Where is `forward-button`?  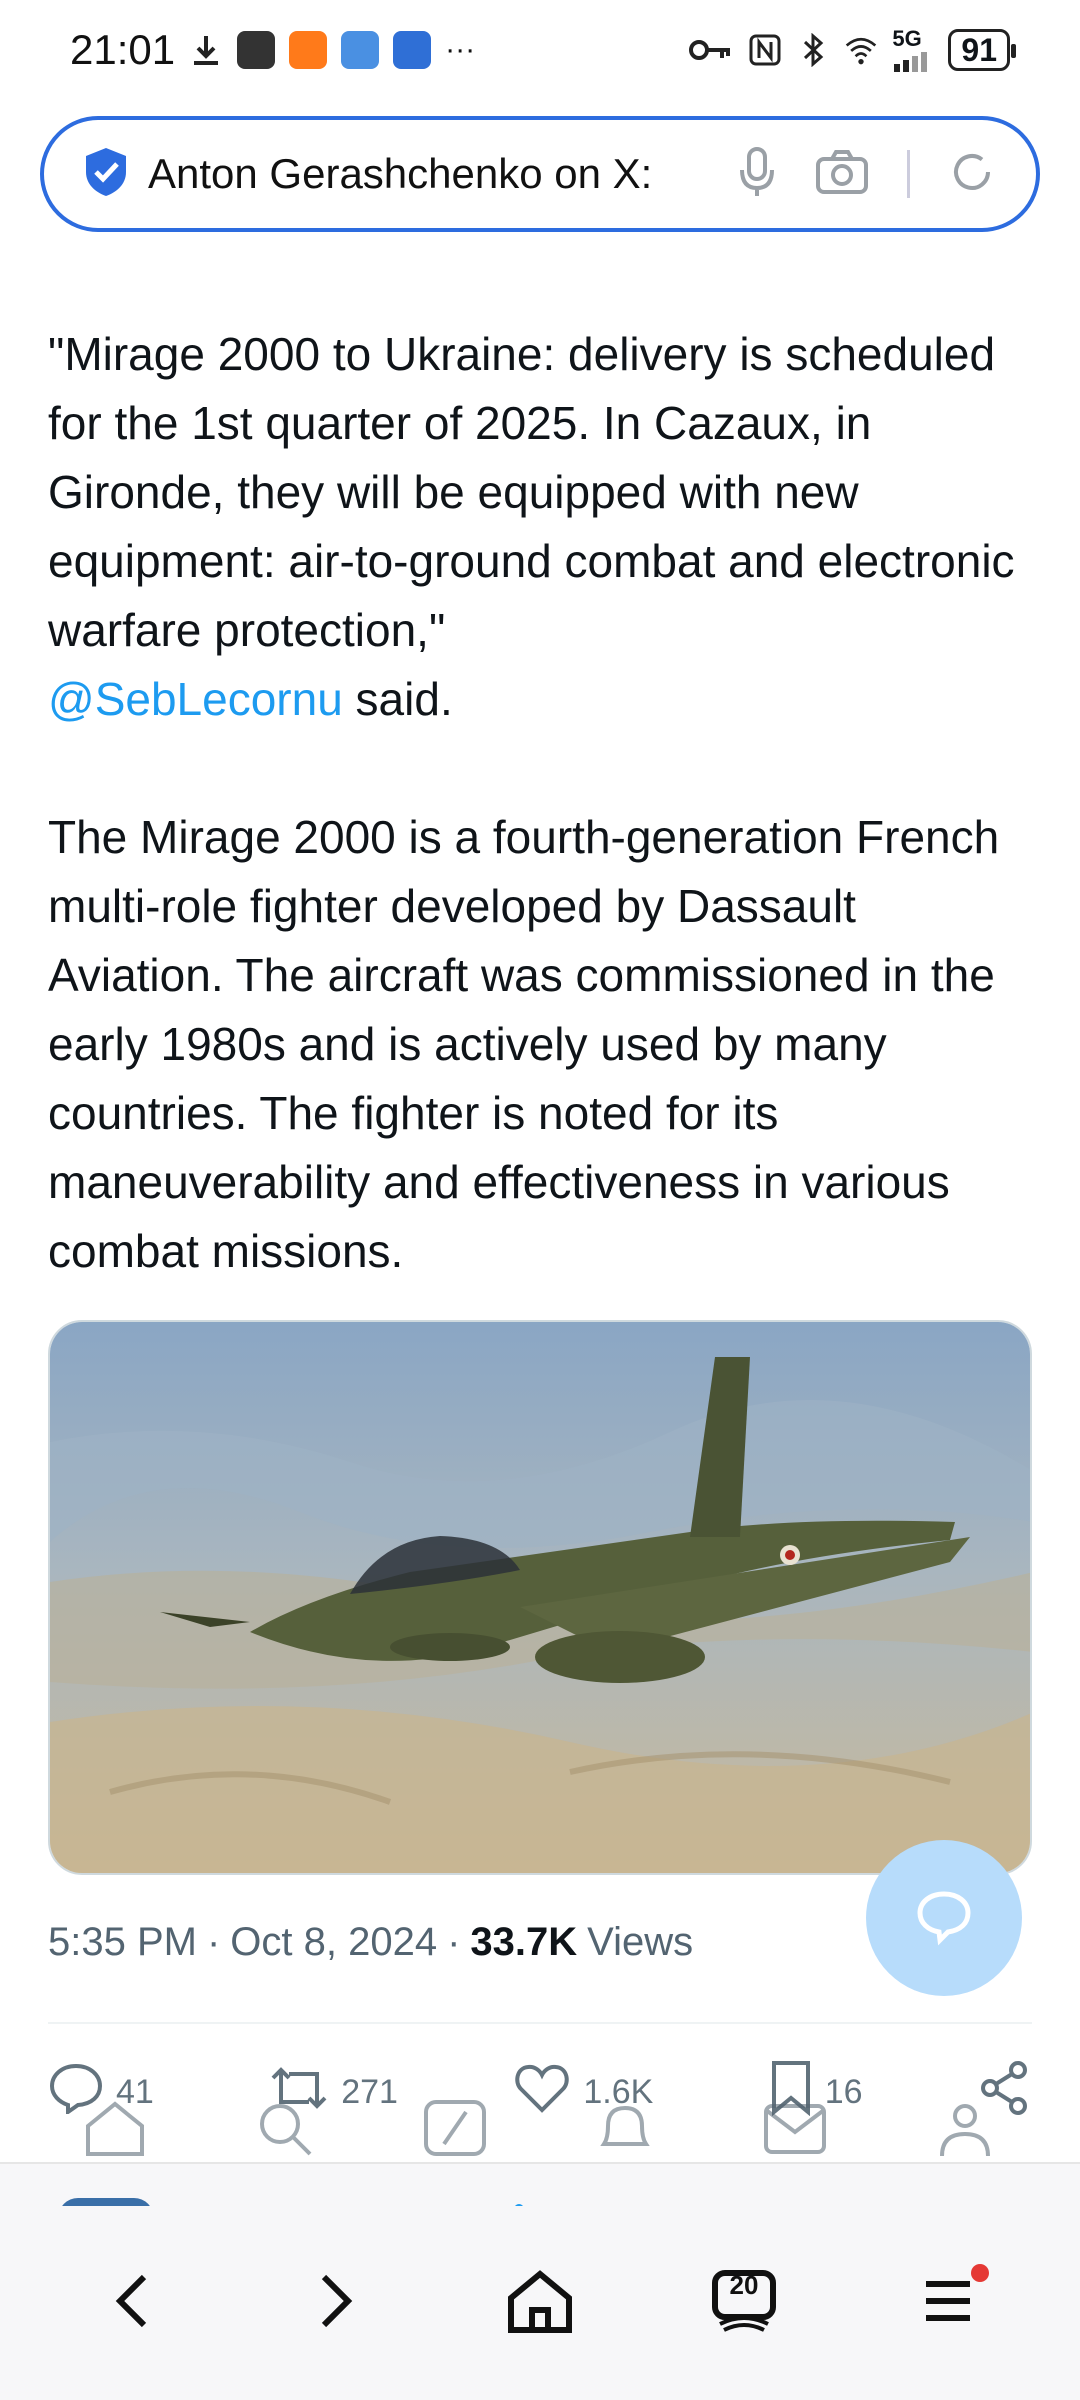
forward-button is located at coordinates (336, 2303).